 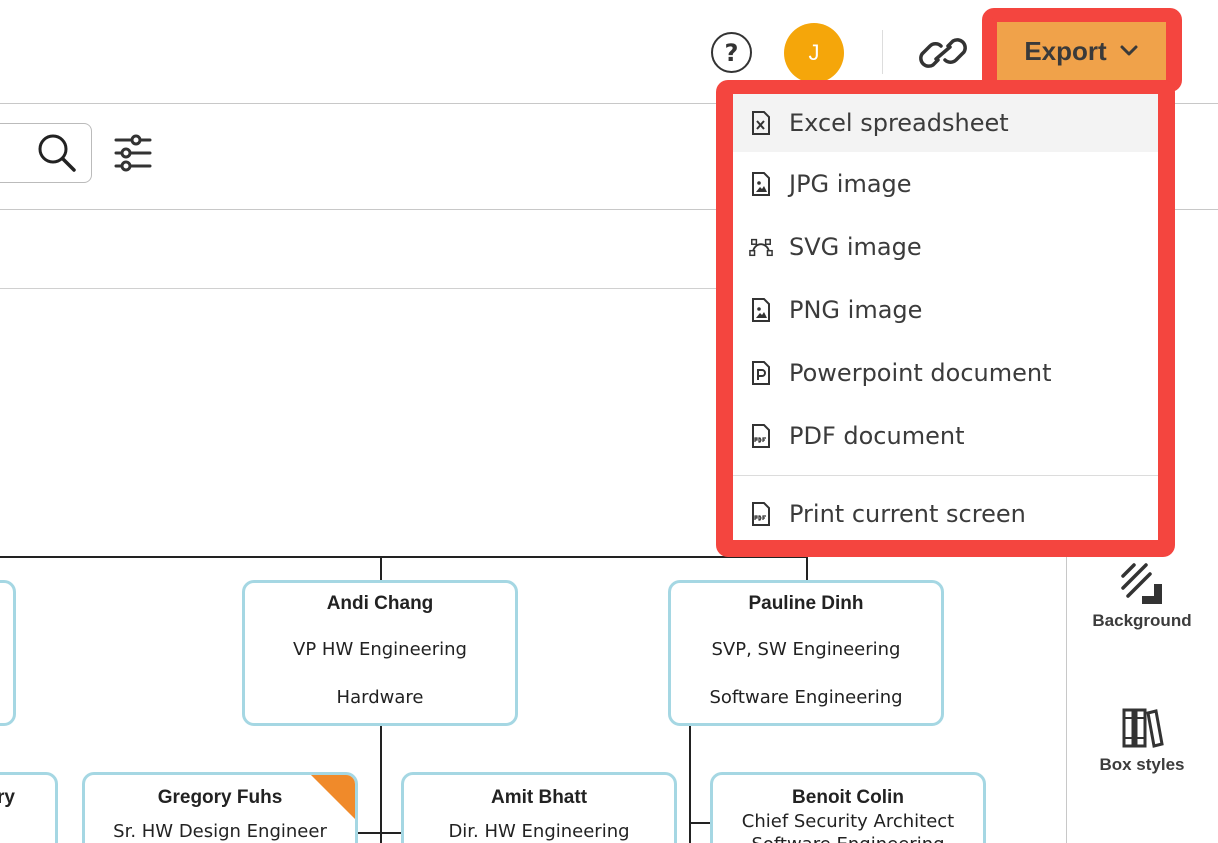 What do you see at coordinates (855, 247) in the screenshot?
I see `menu-item-label: SVG image` at bounding box center [855, 247].